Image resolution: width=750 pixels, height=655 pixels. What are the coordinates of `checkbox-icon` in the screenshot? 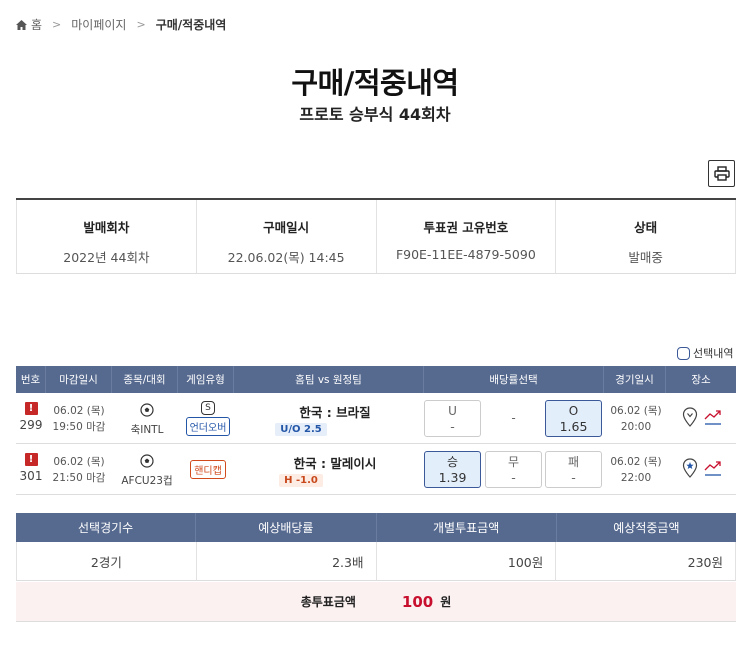 It's located at (683, 353).